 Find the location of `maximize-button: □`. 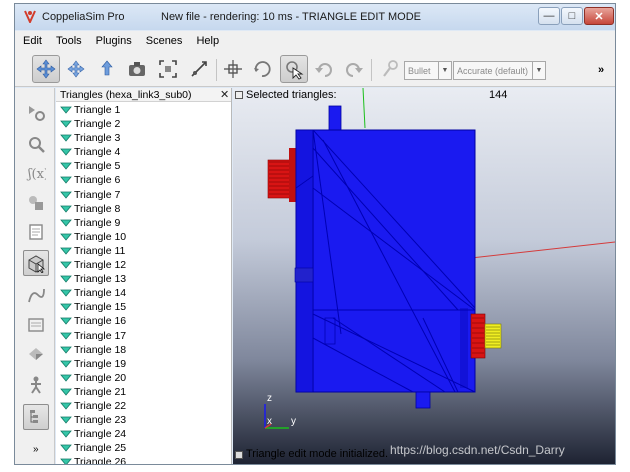

maximize-button: □ is located at coordinates (572, 16).